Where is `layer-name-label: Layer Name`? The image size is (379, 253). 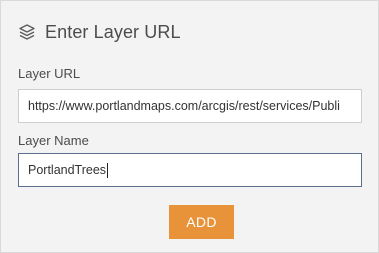
layer-name-label: Layer Name is located at coordinates (53, 140).